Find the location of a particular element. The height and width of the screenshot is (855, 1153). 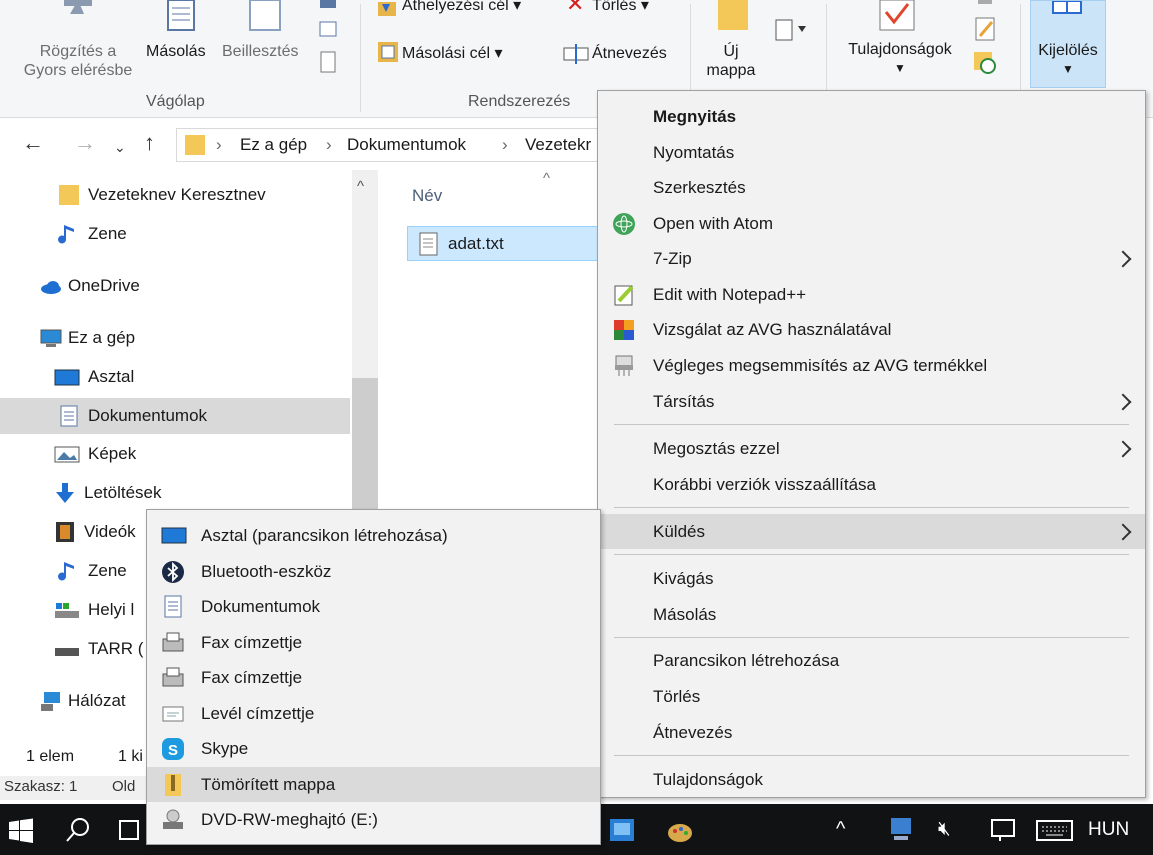

windows-start-icon is located at coordinates (21, 831).